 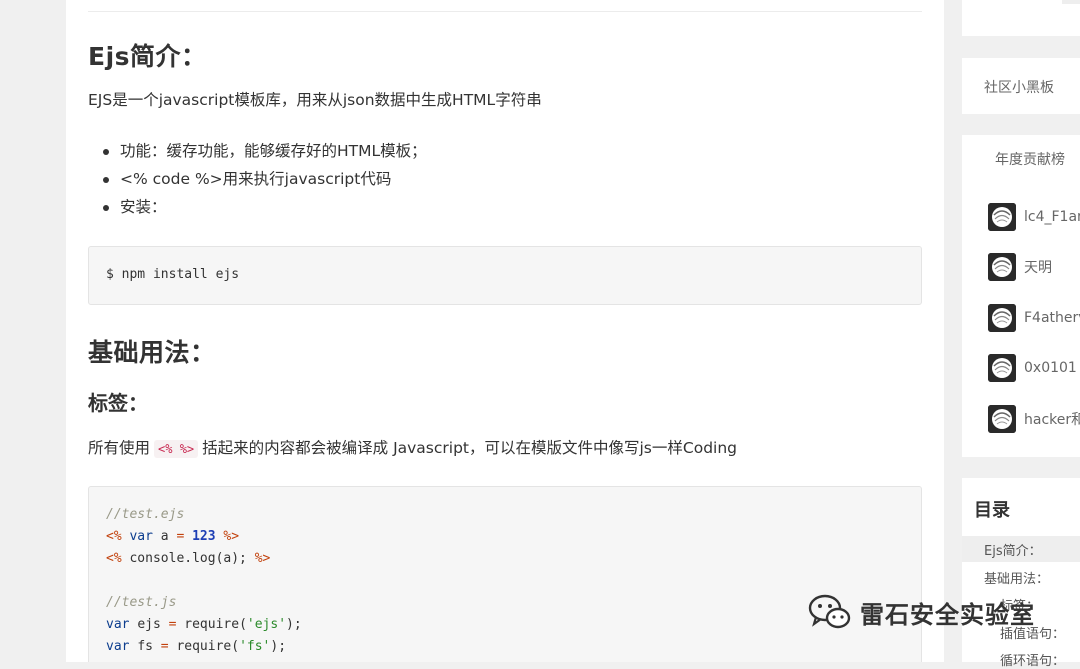 I want to click on code-line: <% console.log(a); %>, so click(x=188, y=558).